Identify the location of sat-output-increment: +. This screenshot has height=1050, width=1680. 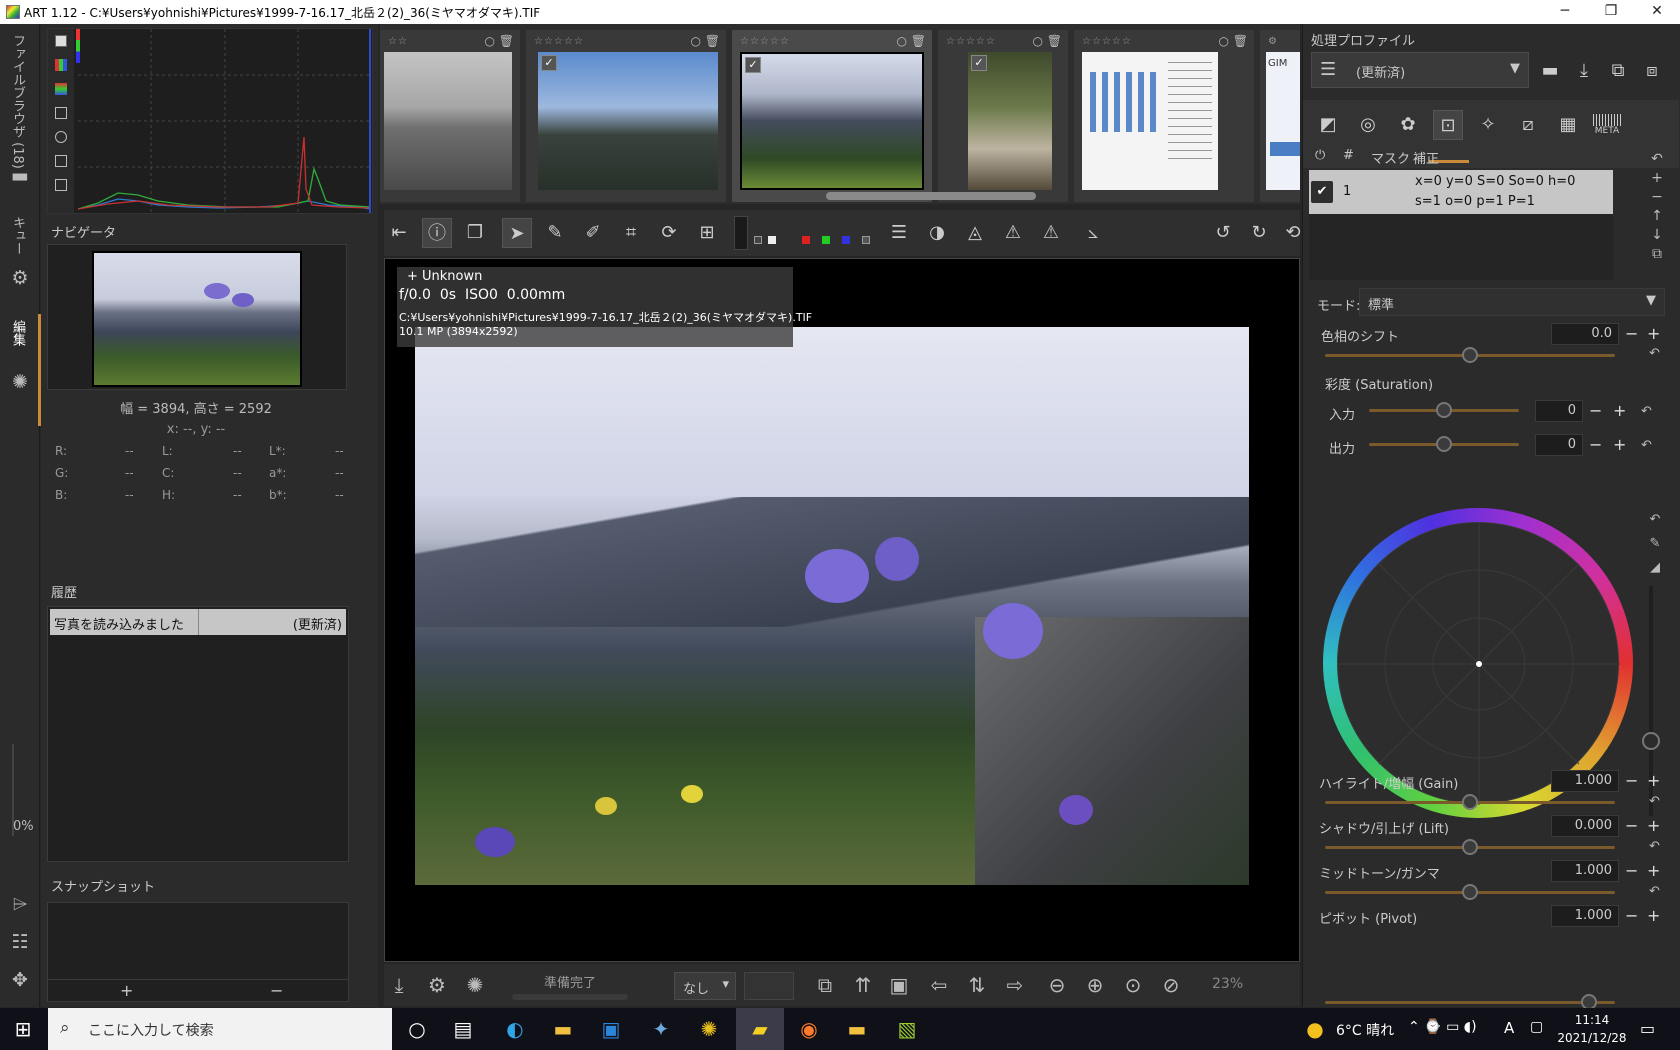
(1619, 445).